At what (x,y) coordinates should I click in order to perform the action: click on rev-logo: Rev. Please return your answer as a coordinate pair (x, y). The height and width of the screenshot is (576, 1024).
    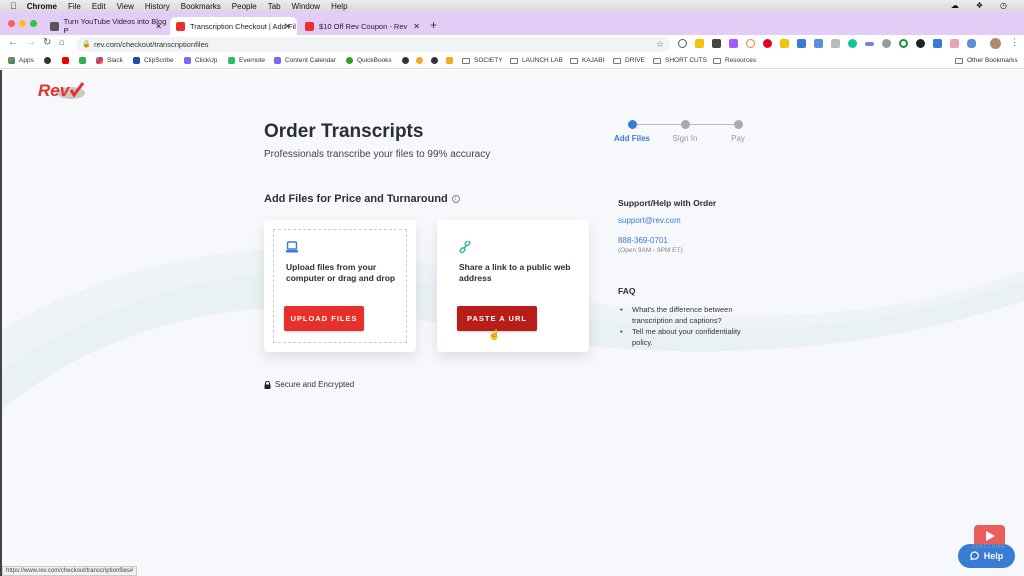
    Looking at the image, I should click on (63, 90).